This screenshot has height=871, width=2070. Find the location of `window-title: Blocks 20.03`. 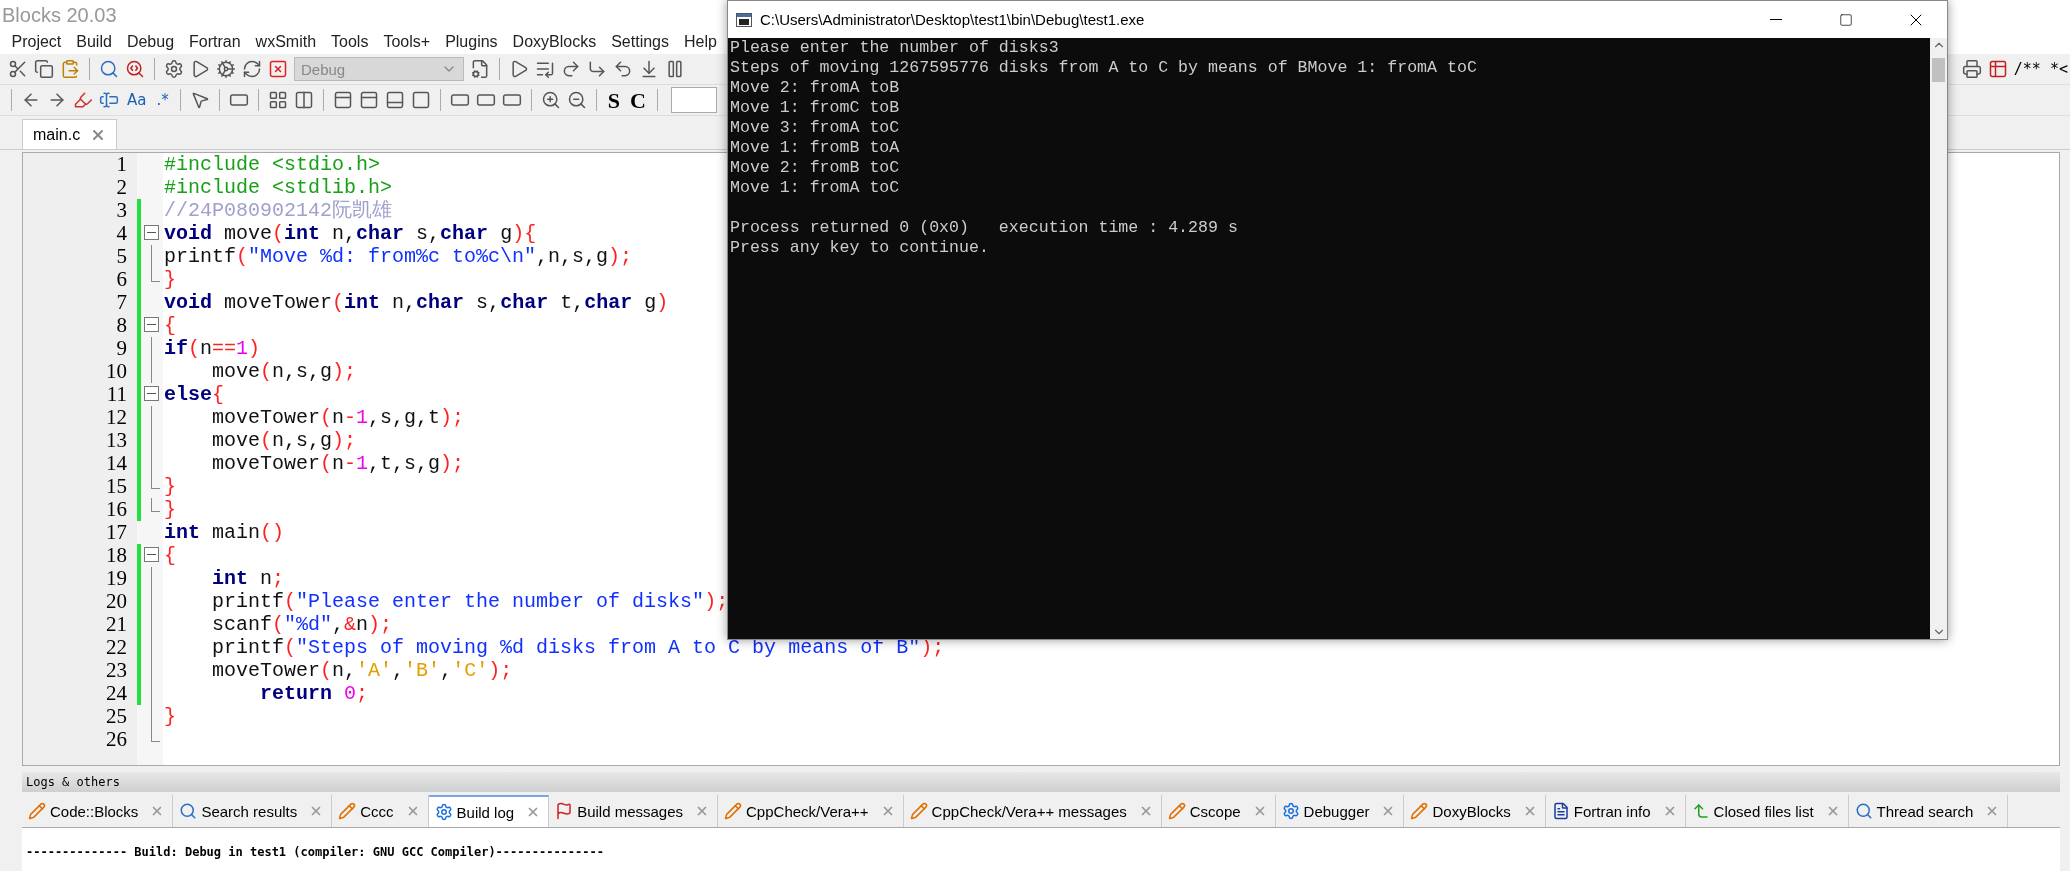

window-title: Blocks 20.03 is located at coordinates (59, 15).